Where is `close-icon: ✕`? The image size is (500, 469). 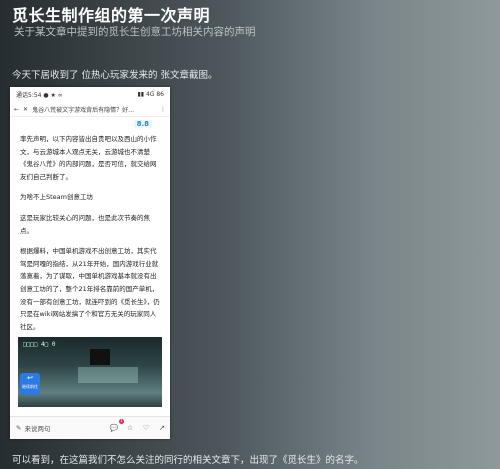
close-icon: ✕ is located at coordinates (25, 109).